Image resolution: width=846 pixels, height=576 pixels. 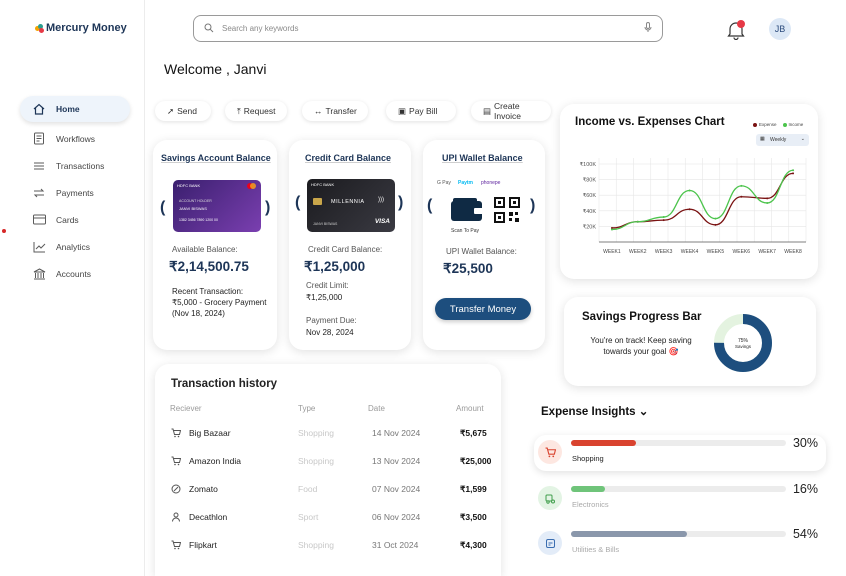 What do you see at coordinates (491, 183) in the screenshot?
I see `phonepe-logo: phonepe` at bounding box center [491, 183].